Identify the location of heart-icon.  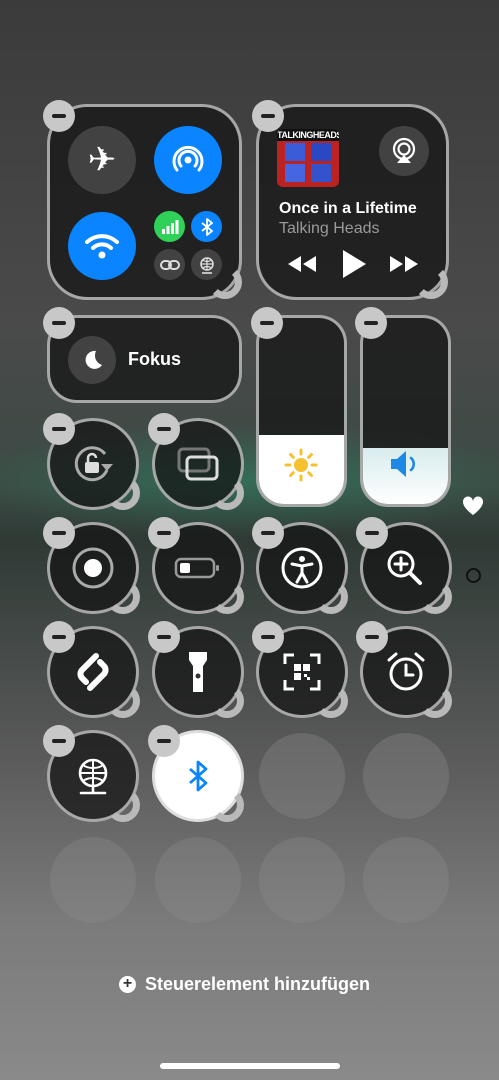
(473, 505).